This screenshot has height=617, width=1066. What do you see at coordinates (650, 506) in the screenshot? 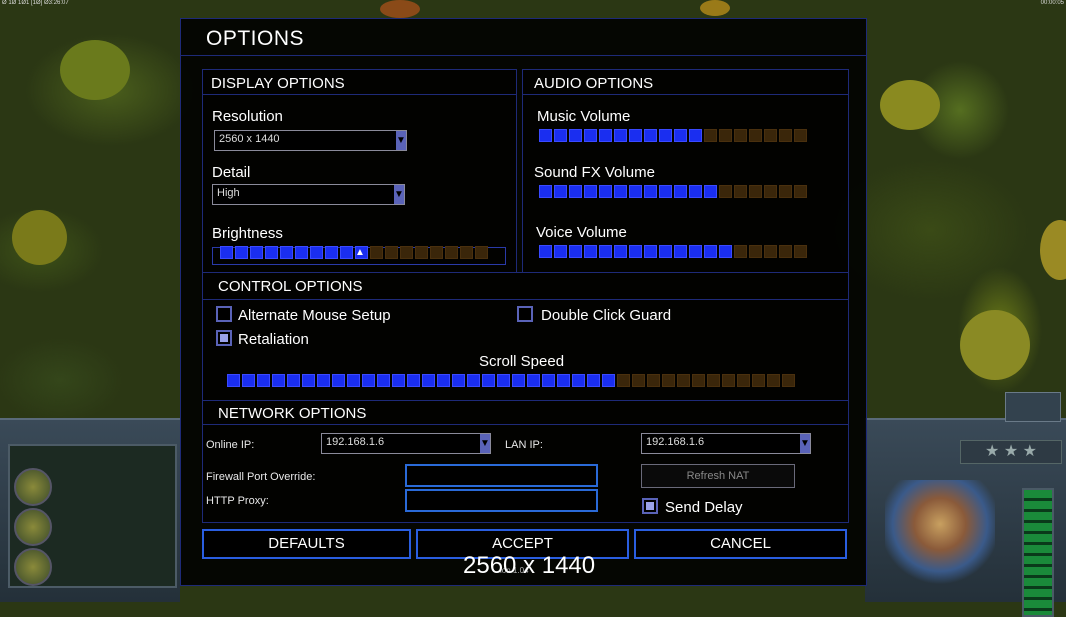
I see `send-delay-checkbox` at bounding box center [650, 506].